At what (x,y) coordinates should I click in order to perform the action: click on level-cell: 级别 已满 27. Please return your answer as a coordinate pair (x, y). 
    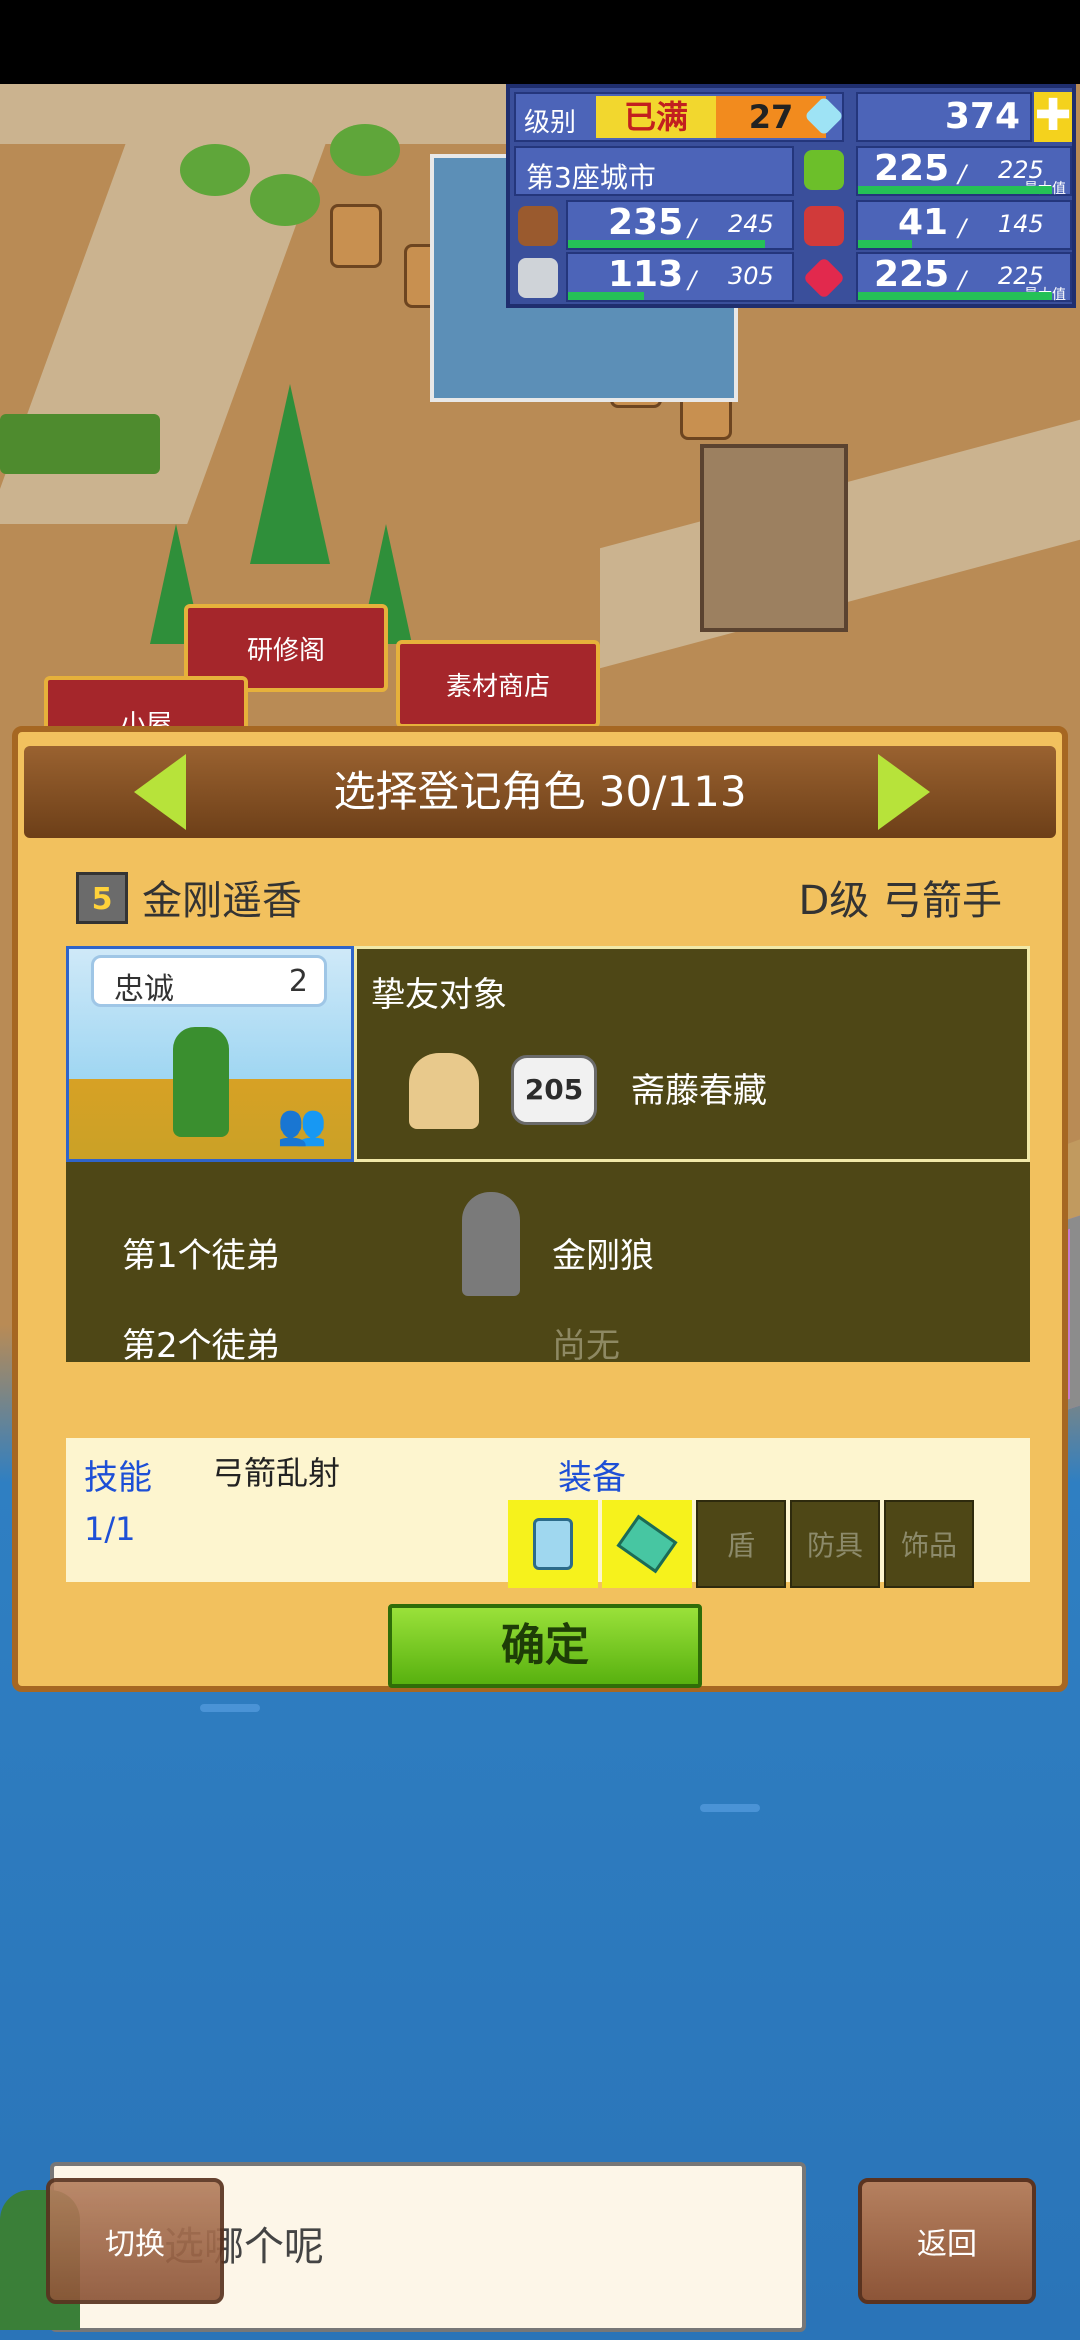
    Looking at the image, I should click on (679, 117).